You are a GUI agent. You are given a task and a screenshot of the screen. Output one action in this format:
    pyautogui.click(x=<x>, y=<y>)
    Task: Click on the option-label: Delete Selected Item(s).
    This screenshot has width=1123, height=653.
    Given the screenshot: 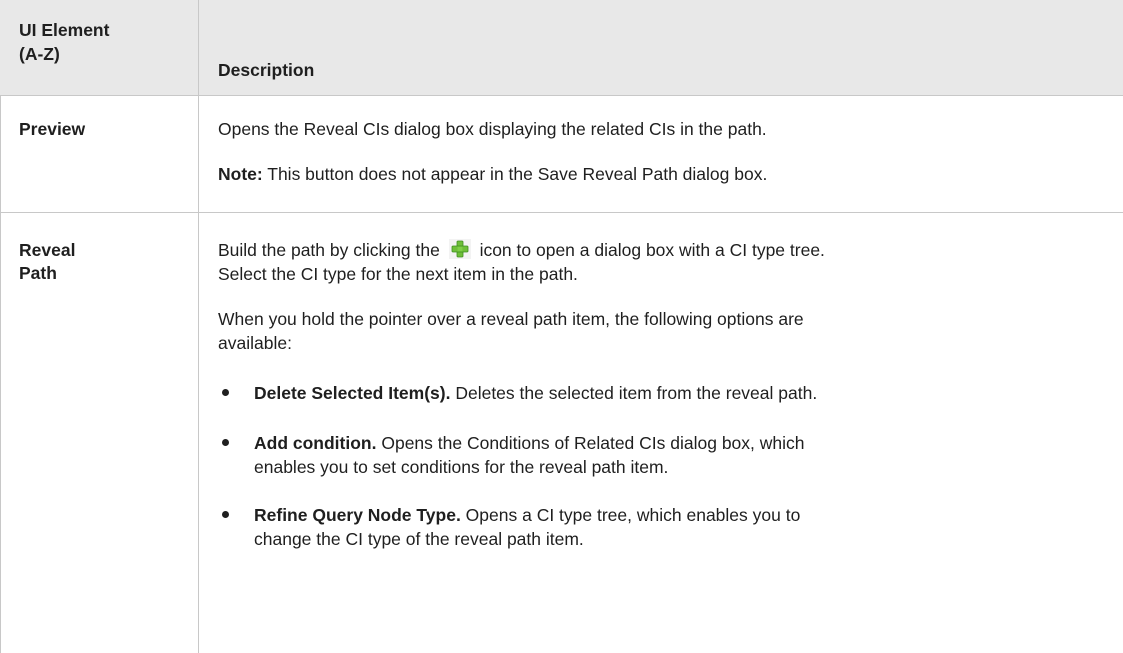 What is the action you would take?
    pyautogui.click(x=352, y=393)
    